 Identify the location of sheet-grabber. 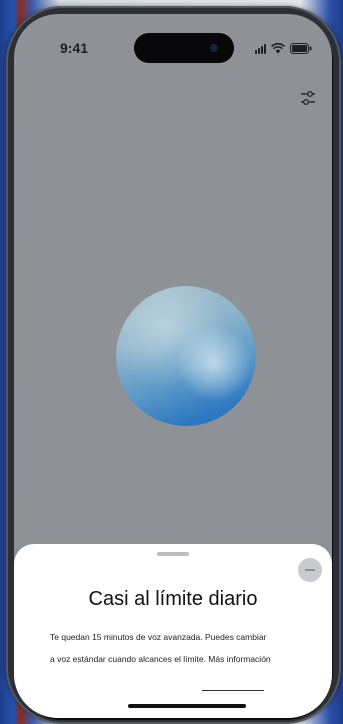
(173, 554).